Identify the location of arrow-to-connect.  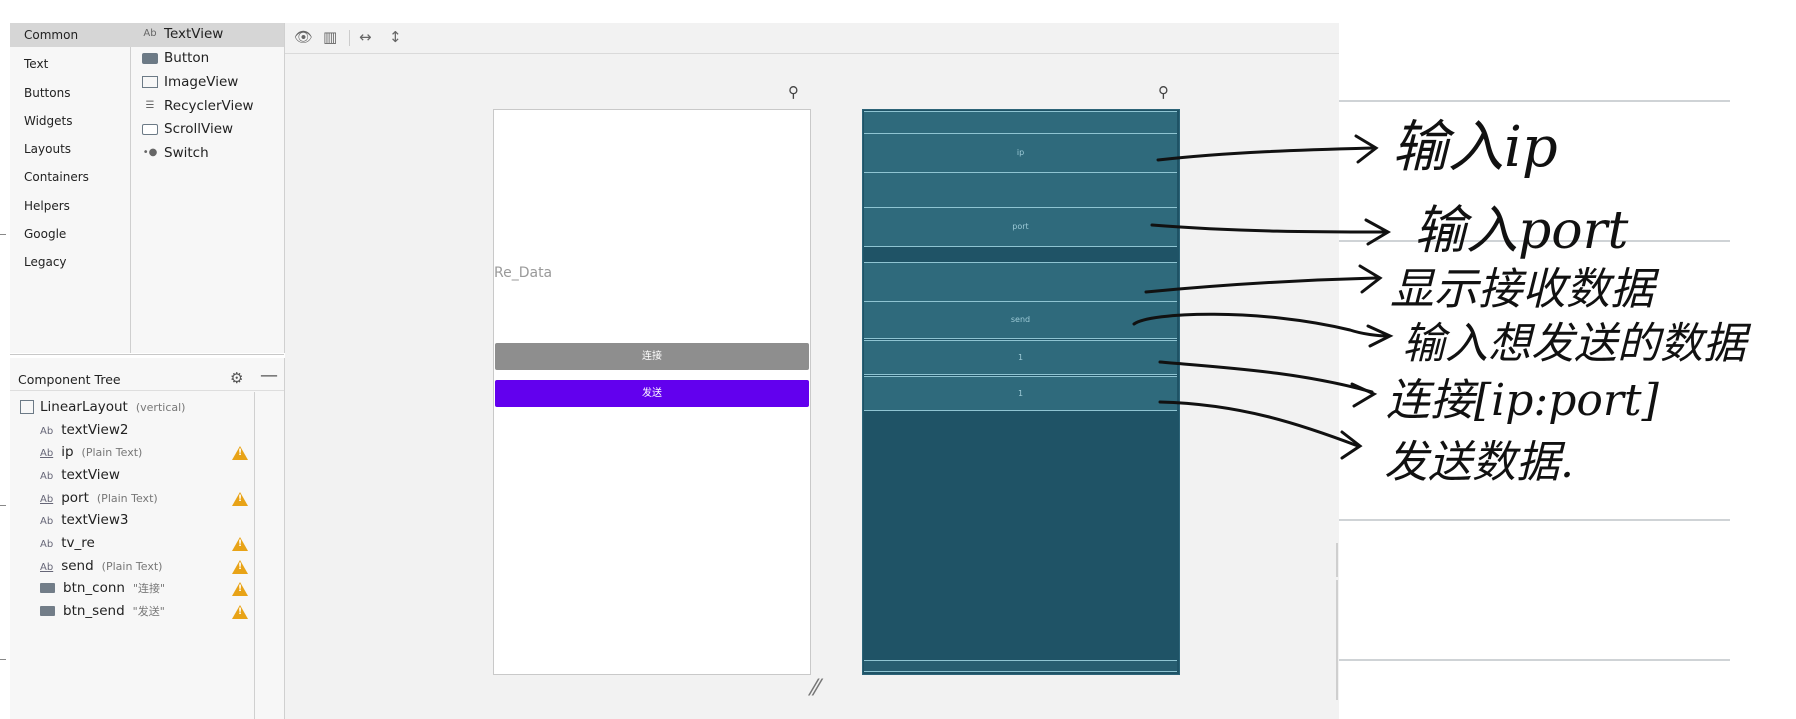
(1266, 377).